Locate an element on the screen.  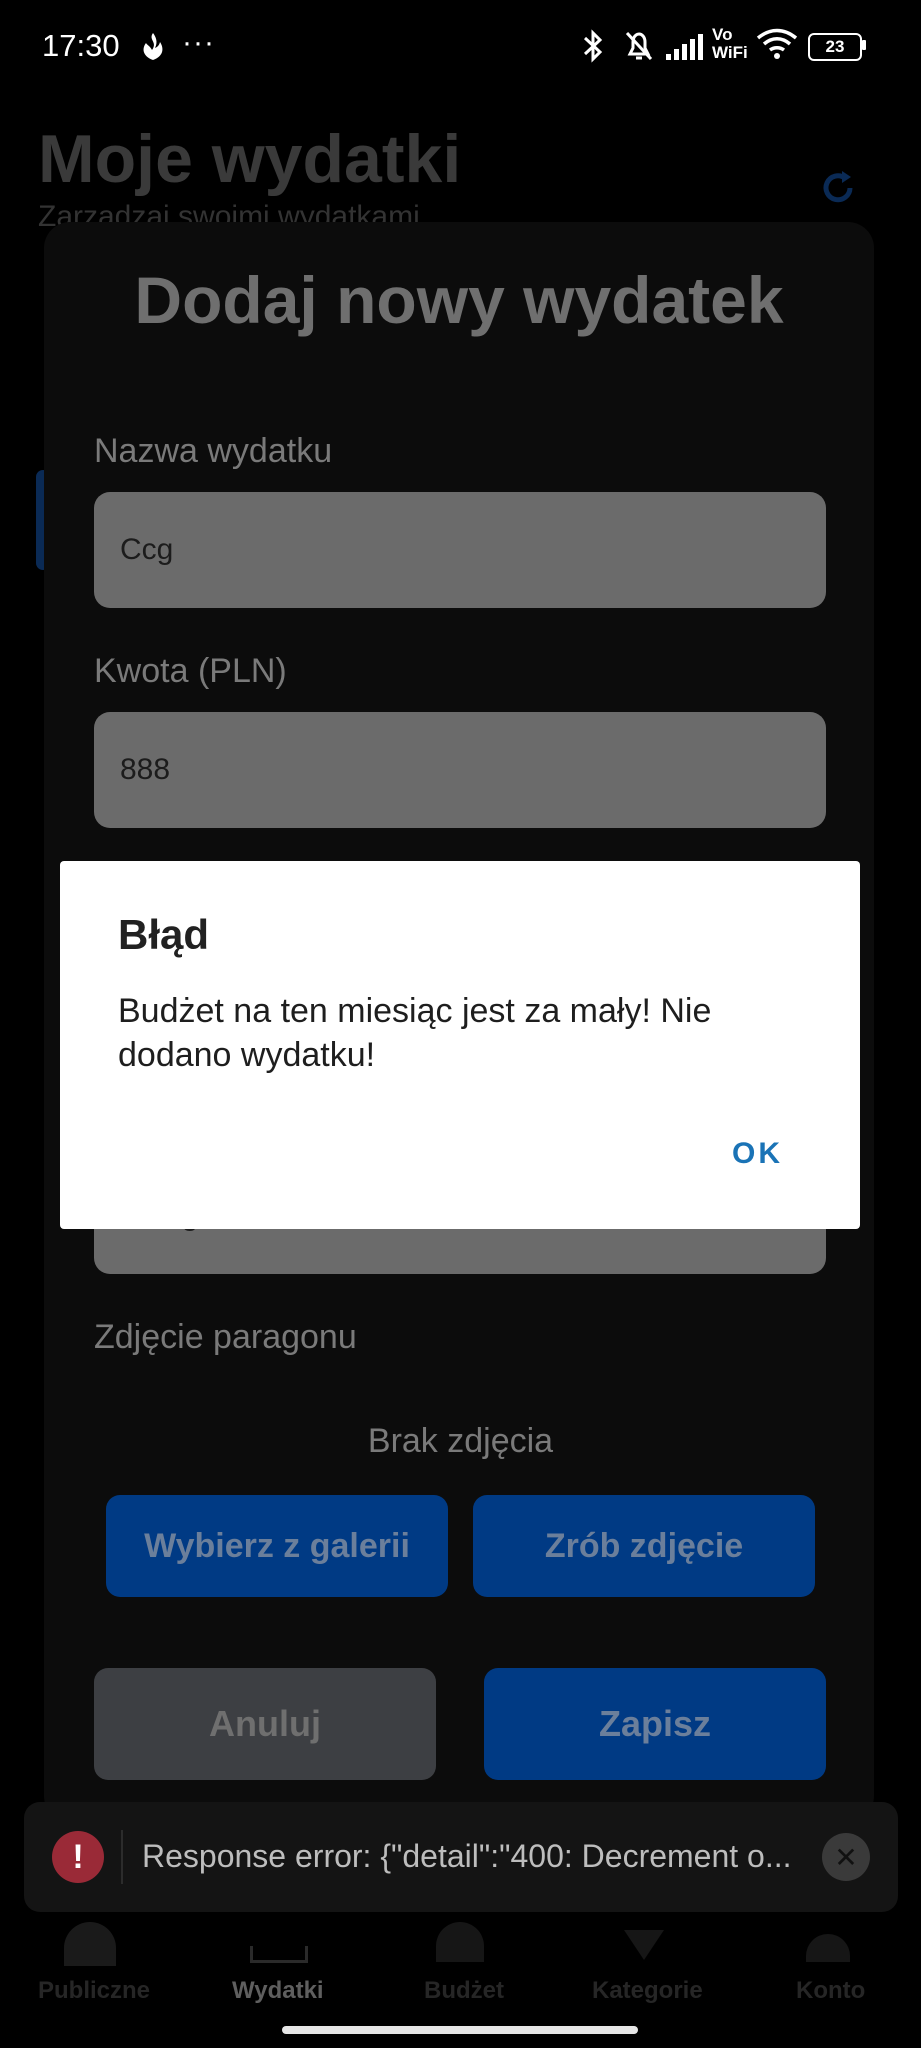
battery-level: 23 is located at coordinates (835, 46).